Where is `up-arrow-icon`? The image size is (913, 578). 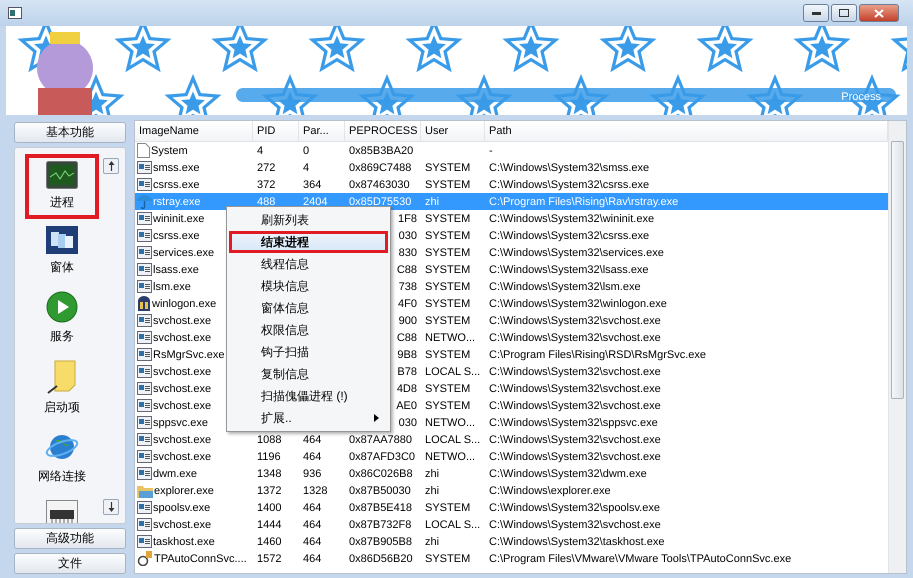 up-arrow-icon is located at coordinates (111, 166).